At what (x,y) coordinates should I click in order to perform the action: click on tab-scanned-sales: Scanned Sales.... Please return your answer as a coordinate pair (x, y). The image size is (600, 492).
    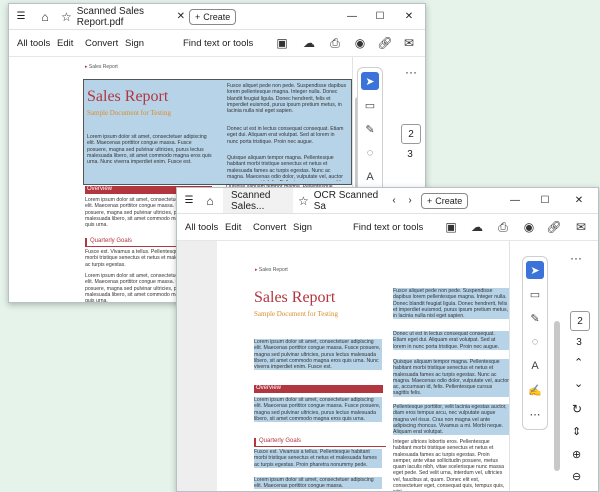
    Looking at the image, I should click on (258, 200).